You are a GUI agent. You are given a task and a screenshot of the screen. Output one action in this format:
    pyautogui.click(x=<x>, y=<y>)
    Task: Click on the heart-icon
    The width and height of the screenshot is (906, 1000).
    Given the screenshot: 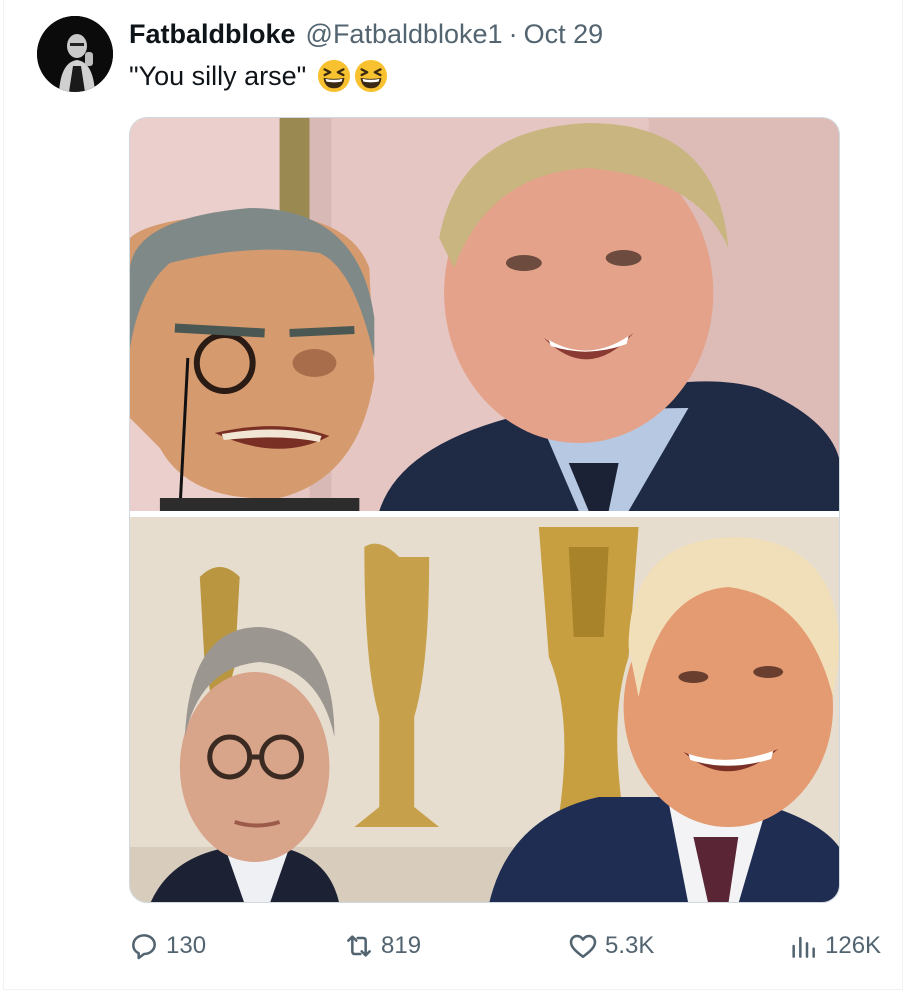 What is the action you would take?
    pyautogui.click(x=583, y=946)
    